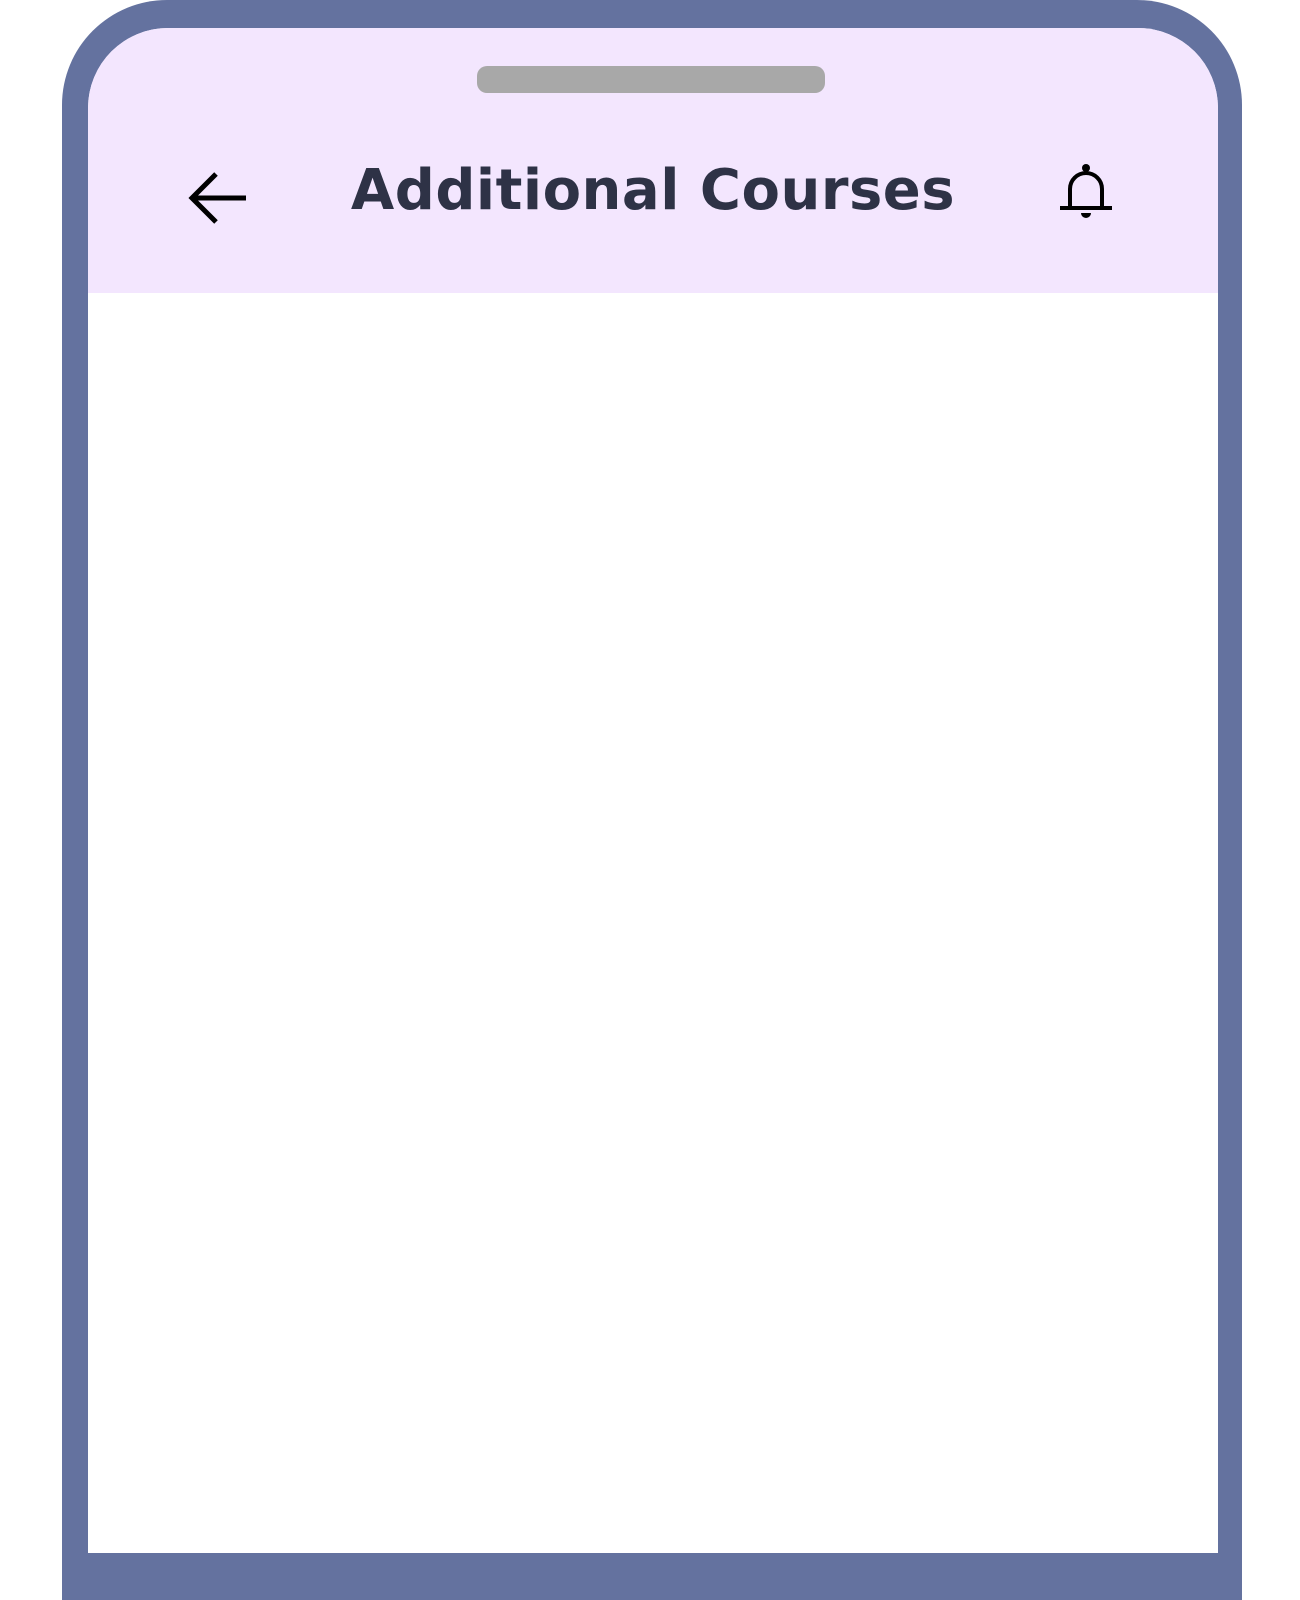 This screenshot has height=1600, width=1300. I want to click on page-title: Additional Courses, so click(653, 190).